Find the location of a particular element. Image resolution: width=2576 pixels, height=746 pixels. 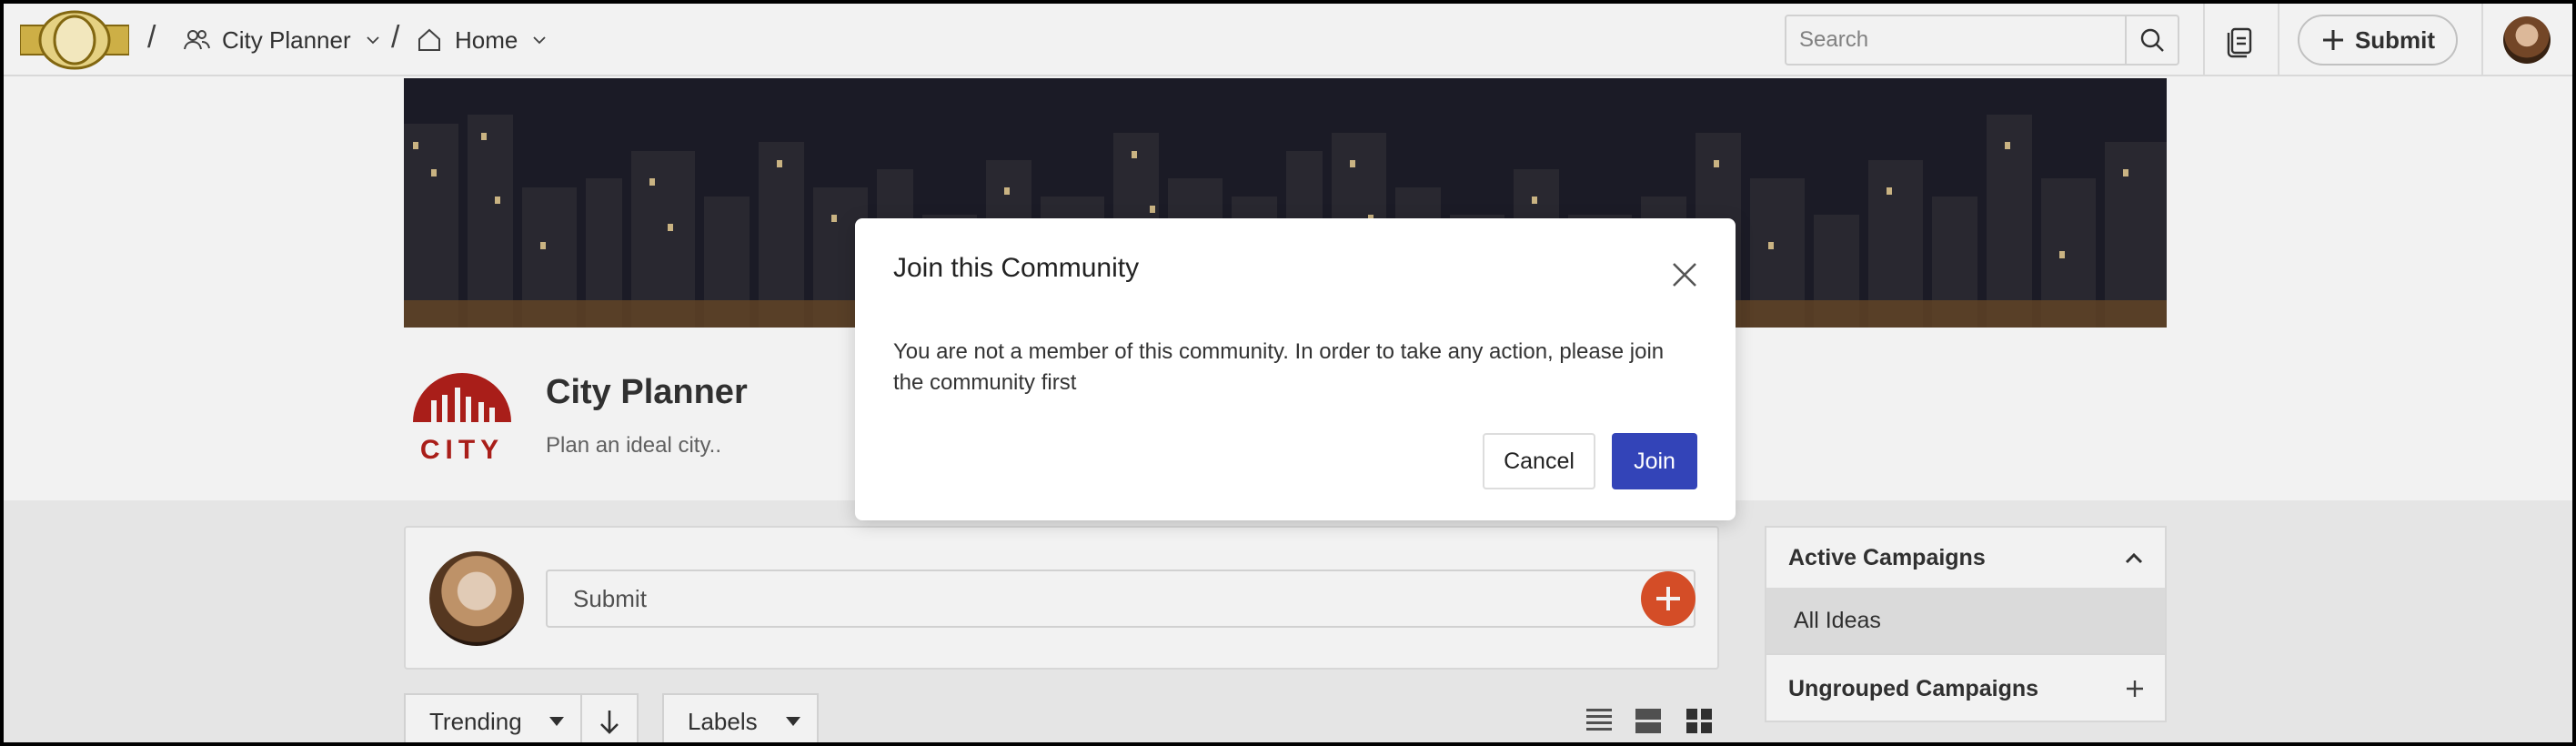

cancel-button: Cancel is located at coordinates (1539, 461).